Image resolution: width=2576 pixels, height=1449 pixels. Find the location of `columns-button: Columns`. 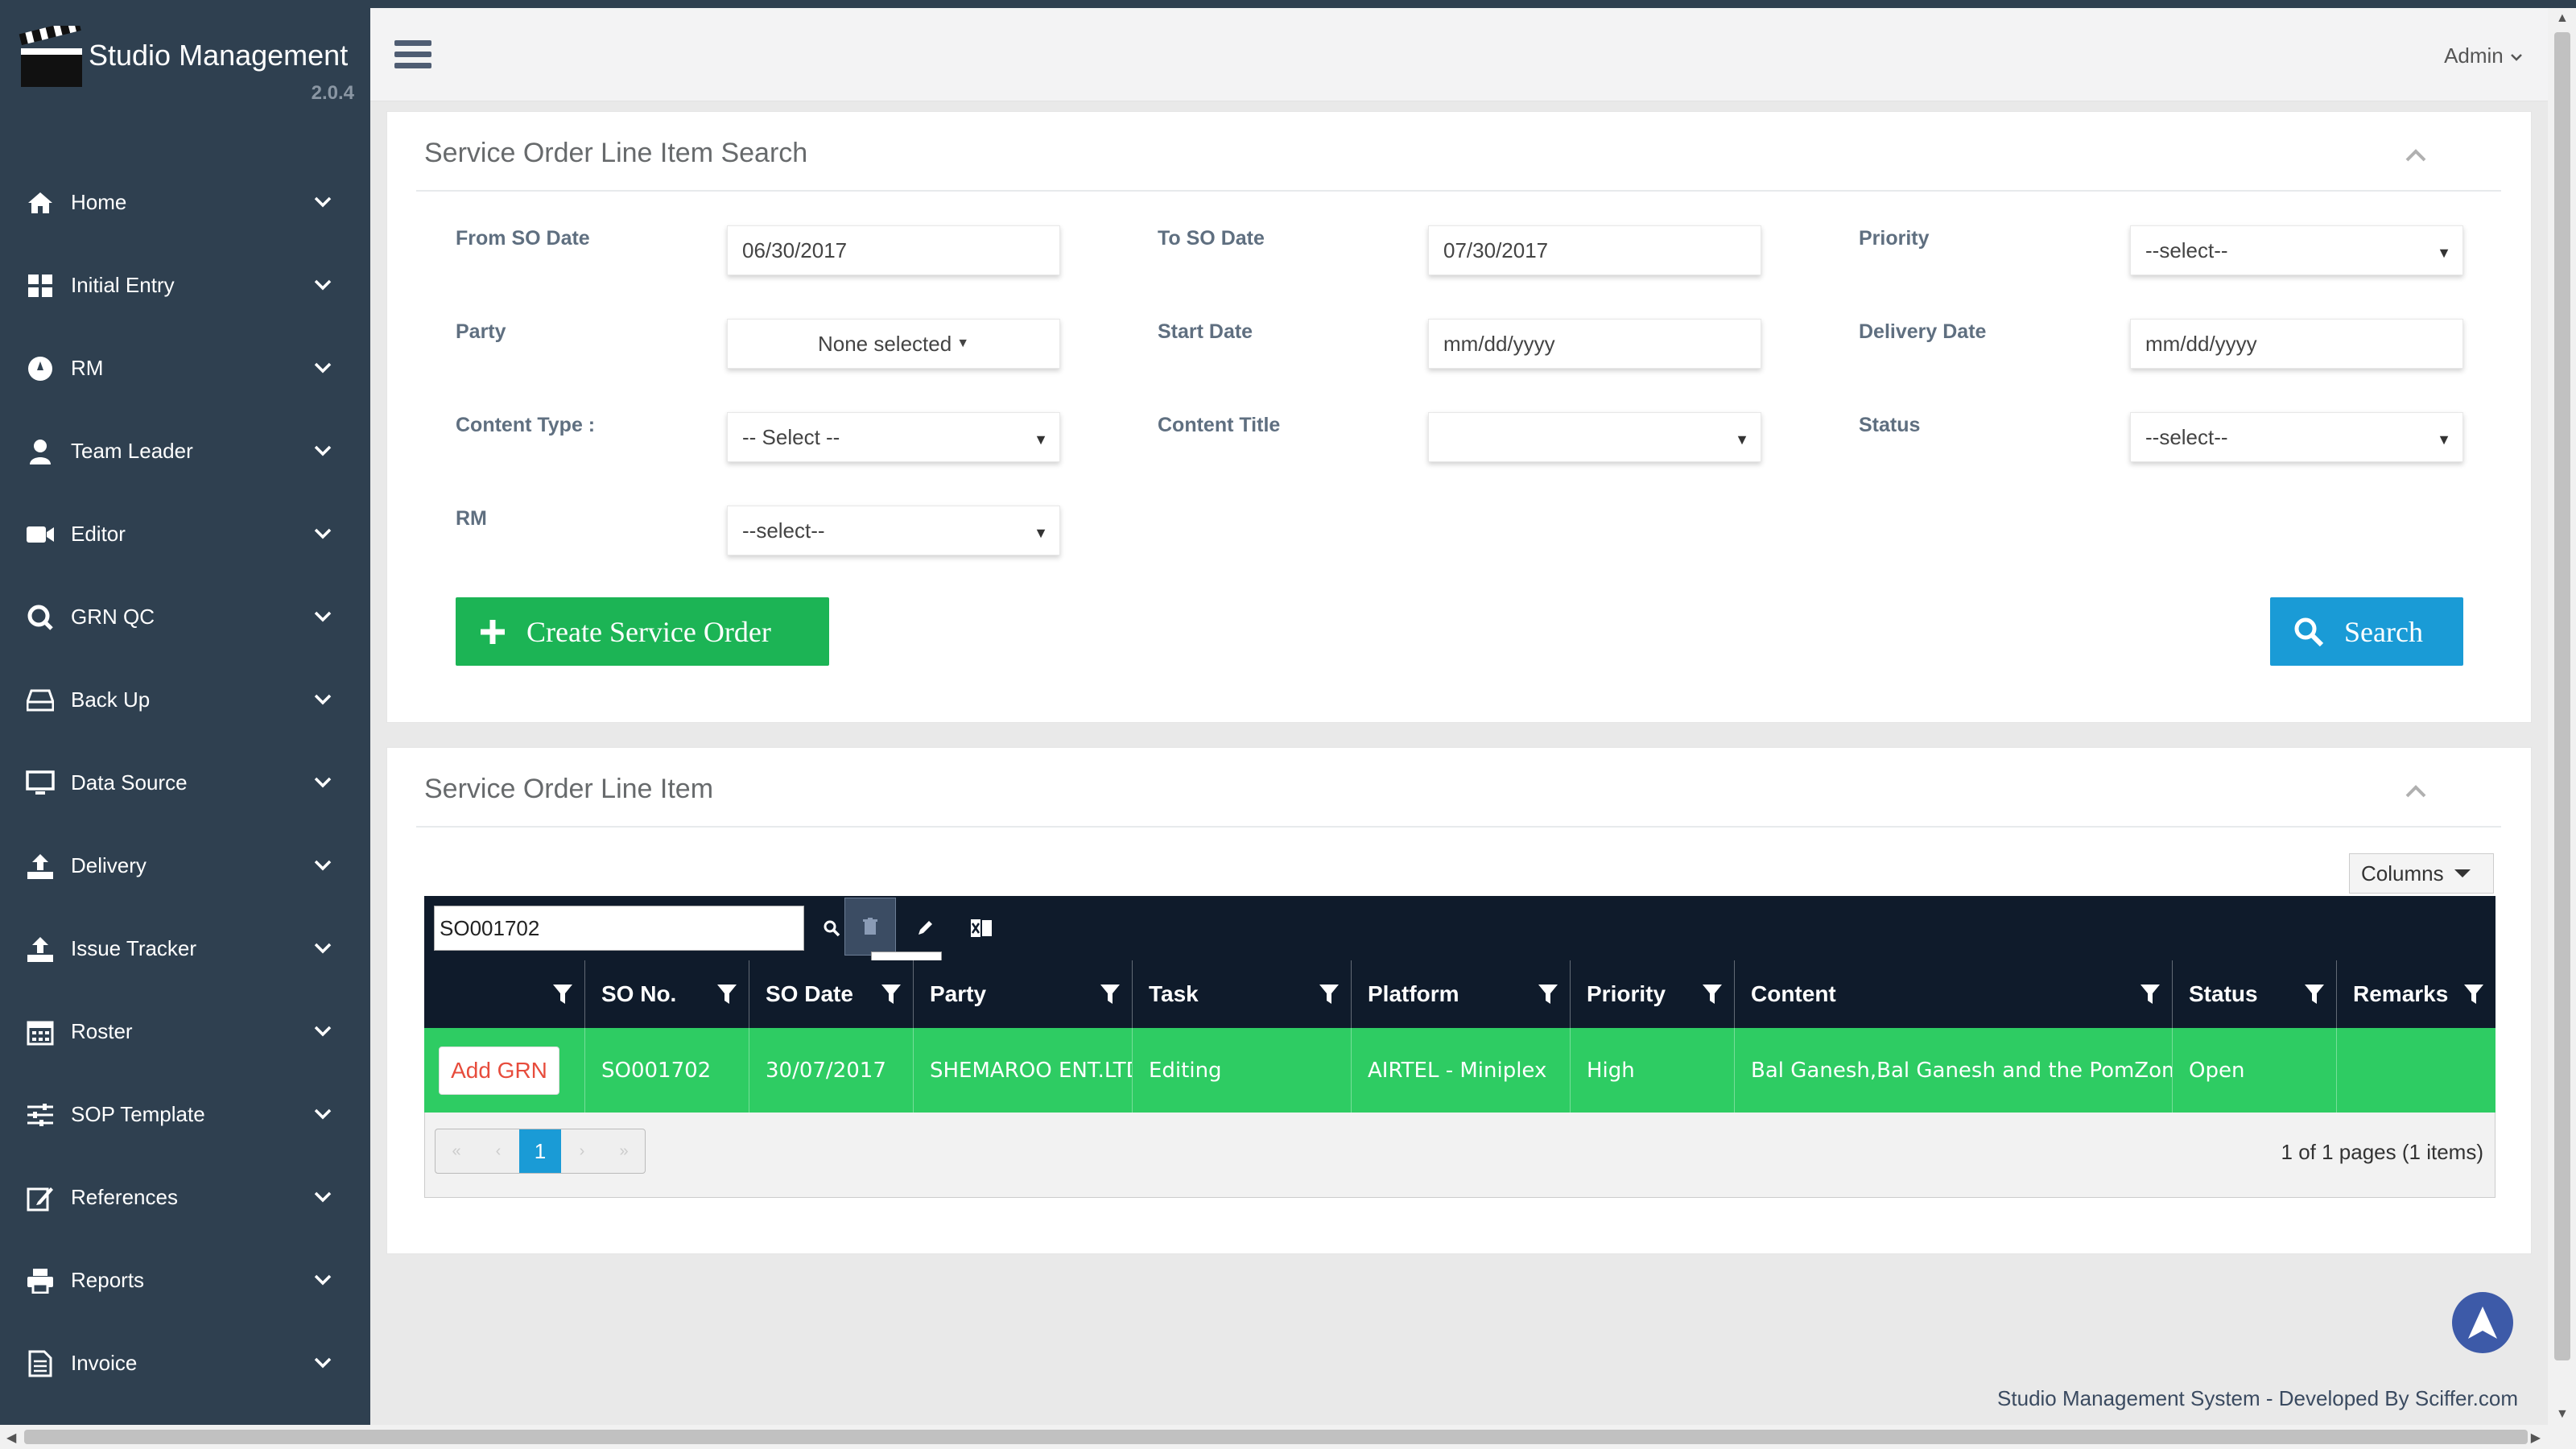

columns-button: Columns is located at coordinates (2421, 873).